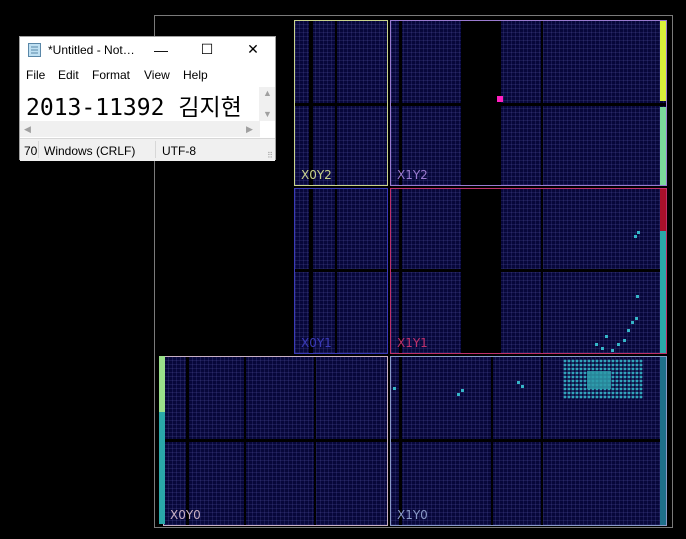 This screenshot has width=686, height=539. I want to click on selected-cell, so click(500, 99).